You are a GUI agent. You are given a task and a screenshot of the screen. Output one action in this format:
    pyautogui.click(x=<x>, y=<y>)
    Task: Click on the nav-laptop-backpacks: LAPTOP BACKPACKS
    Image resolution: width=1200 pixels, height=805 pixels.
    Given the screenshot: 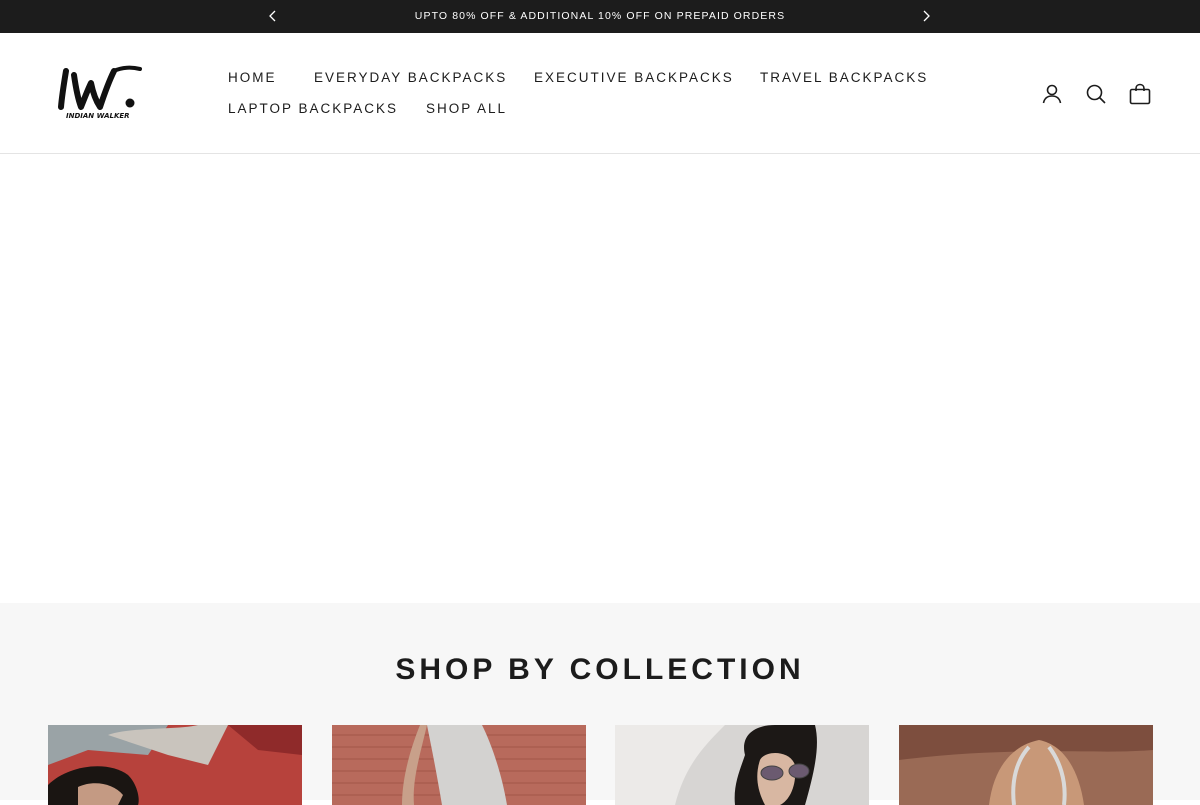 What is the action you would take?
    pyautogui.click(x=313, y=108)
    